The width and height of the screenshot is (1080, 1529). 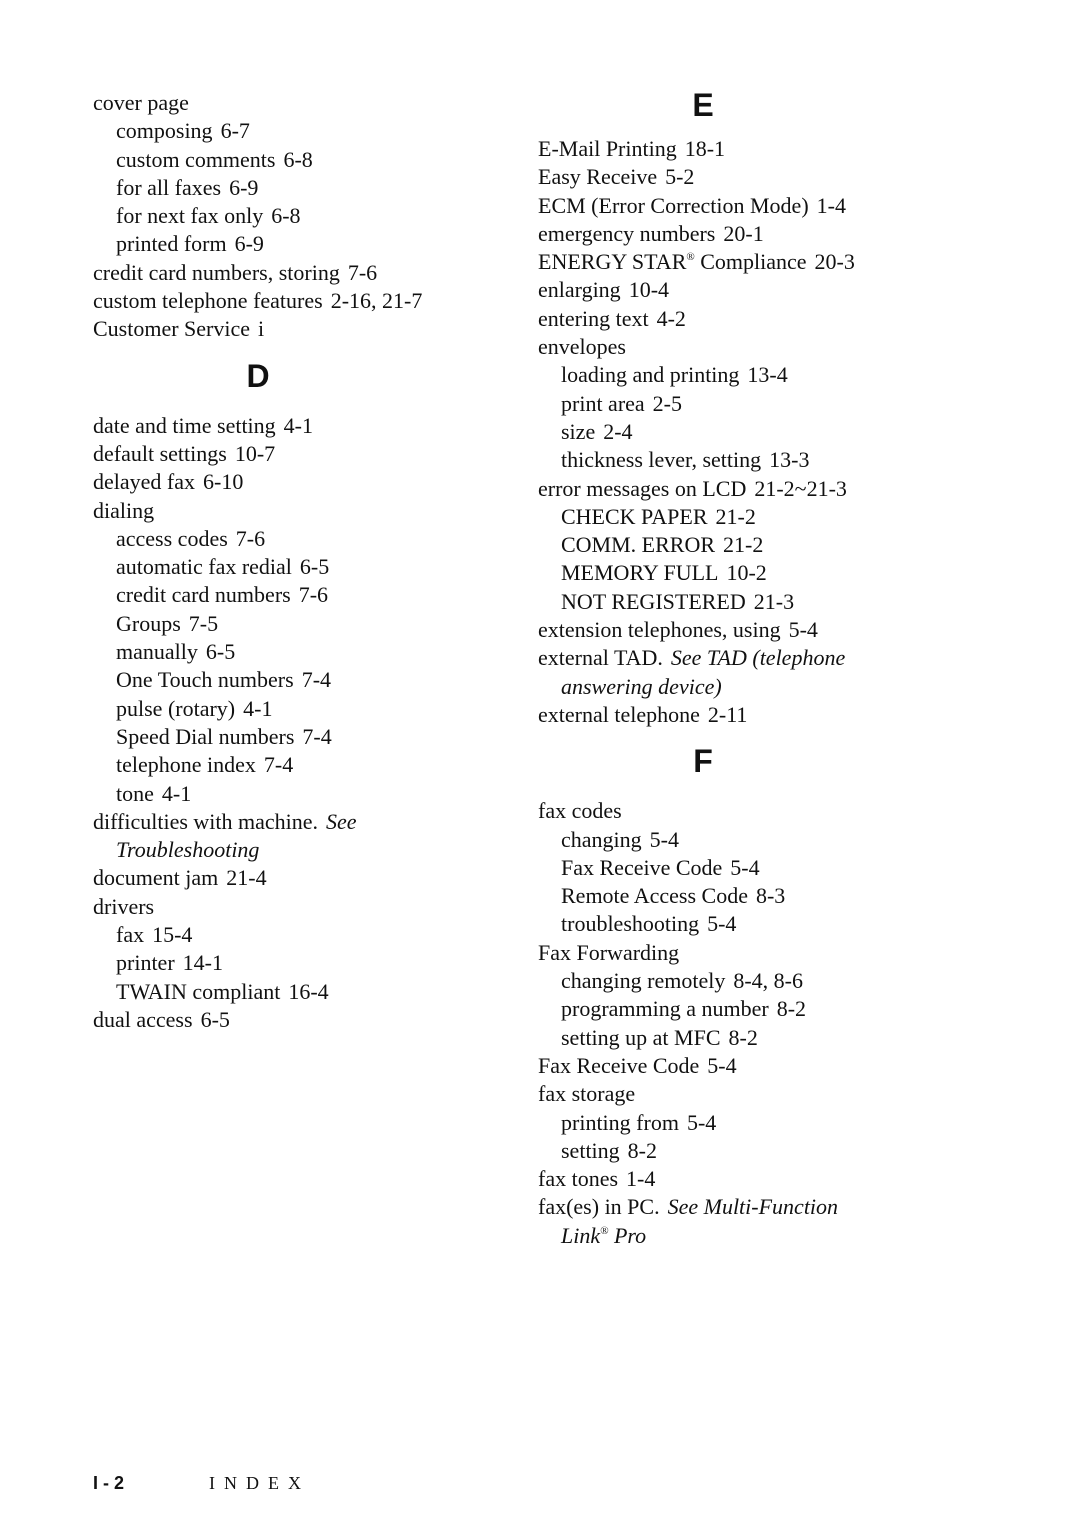 I want to click on entry-term: cover page, so click(x=141, y=102).